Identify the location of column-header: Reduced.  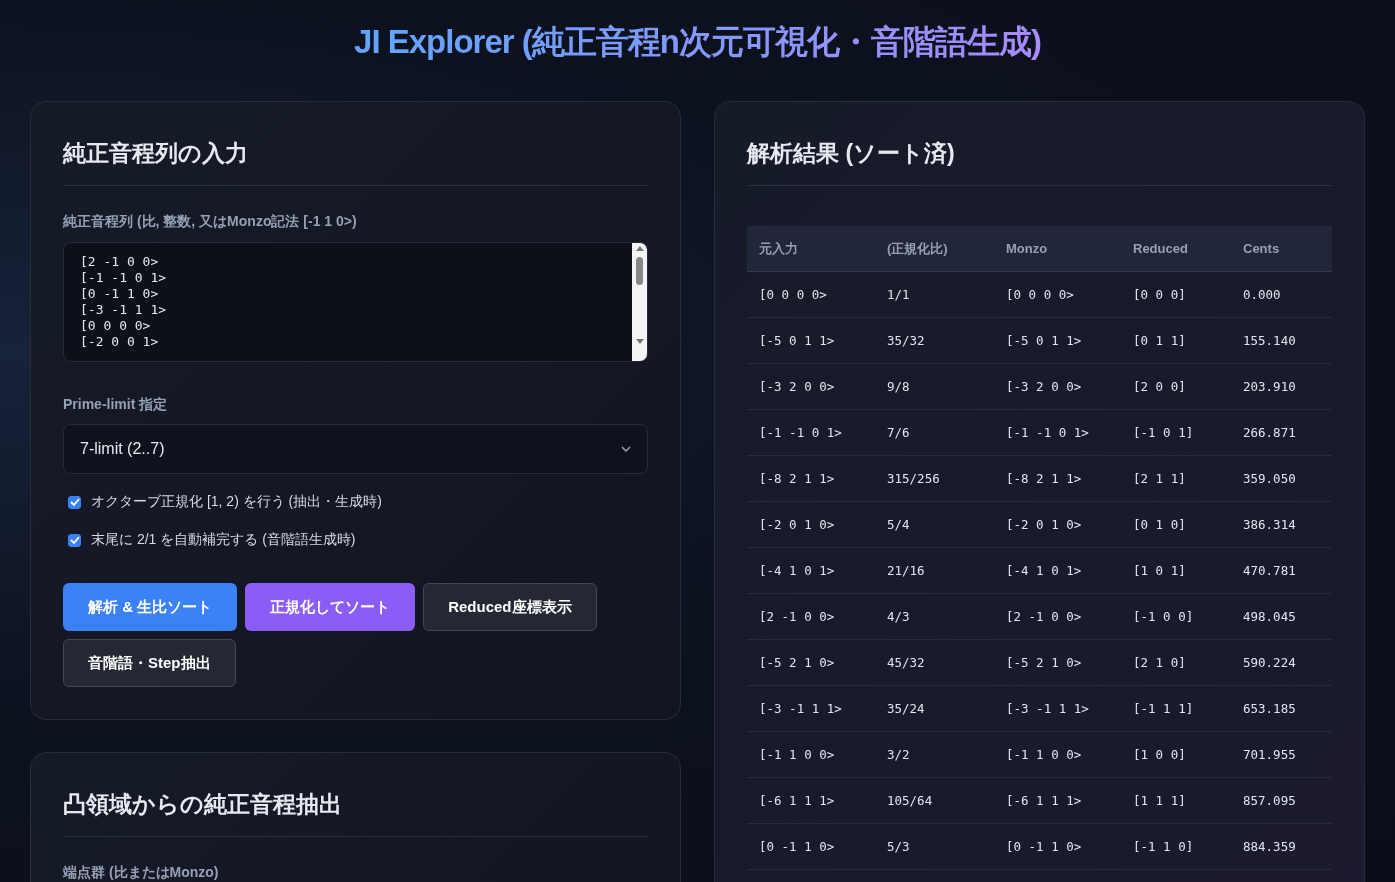
(1161, 248).